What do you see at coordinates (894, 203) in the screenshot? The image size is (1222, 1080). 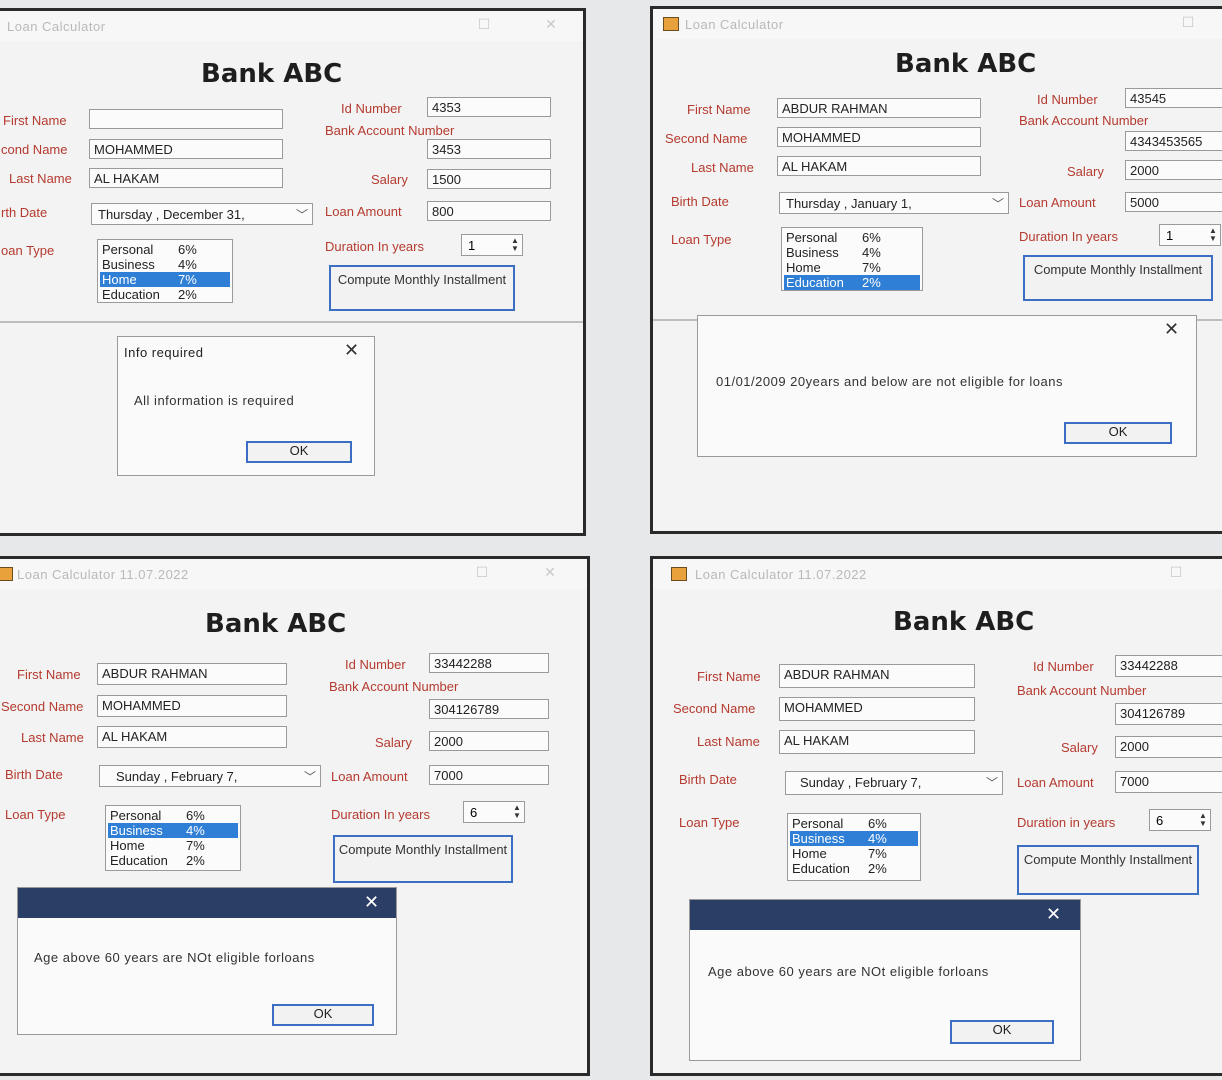 I see `birth-date-picker: Thursday , January 1, ﹀` at bounding box center [894, 203].